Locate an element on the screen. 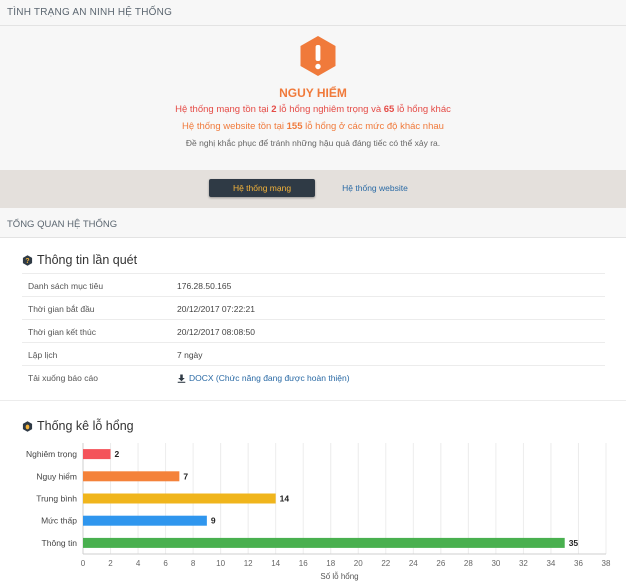 The height and width of the screenshot is (582, 626). chart-x-tick-label: 4 is located at coordinates (138, 563).